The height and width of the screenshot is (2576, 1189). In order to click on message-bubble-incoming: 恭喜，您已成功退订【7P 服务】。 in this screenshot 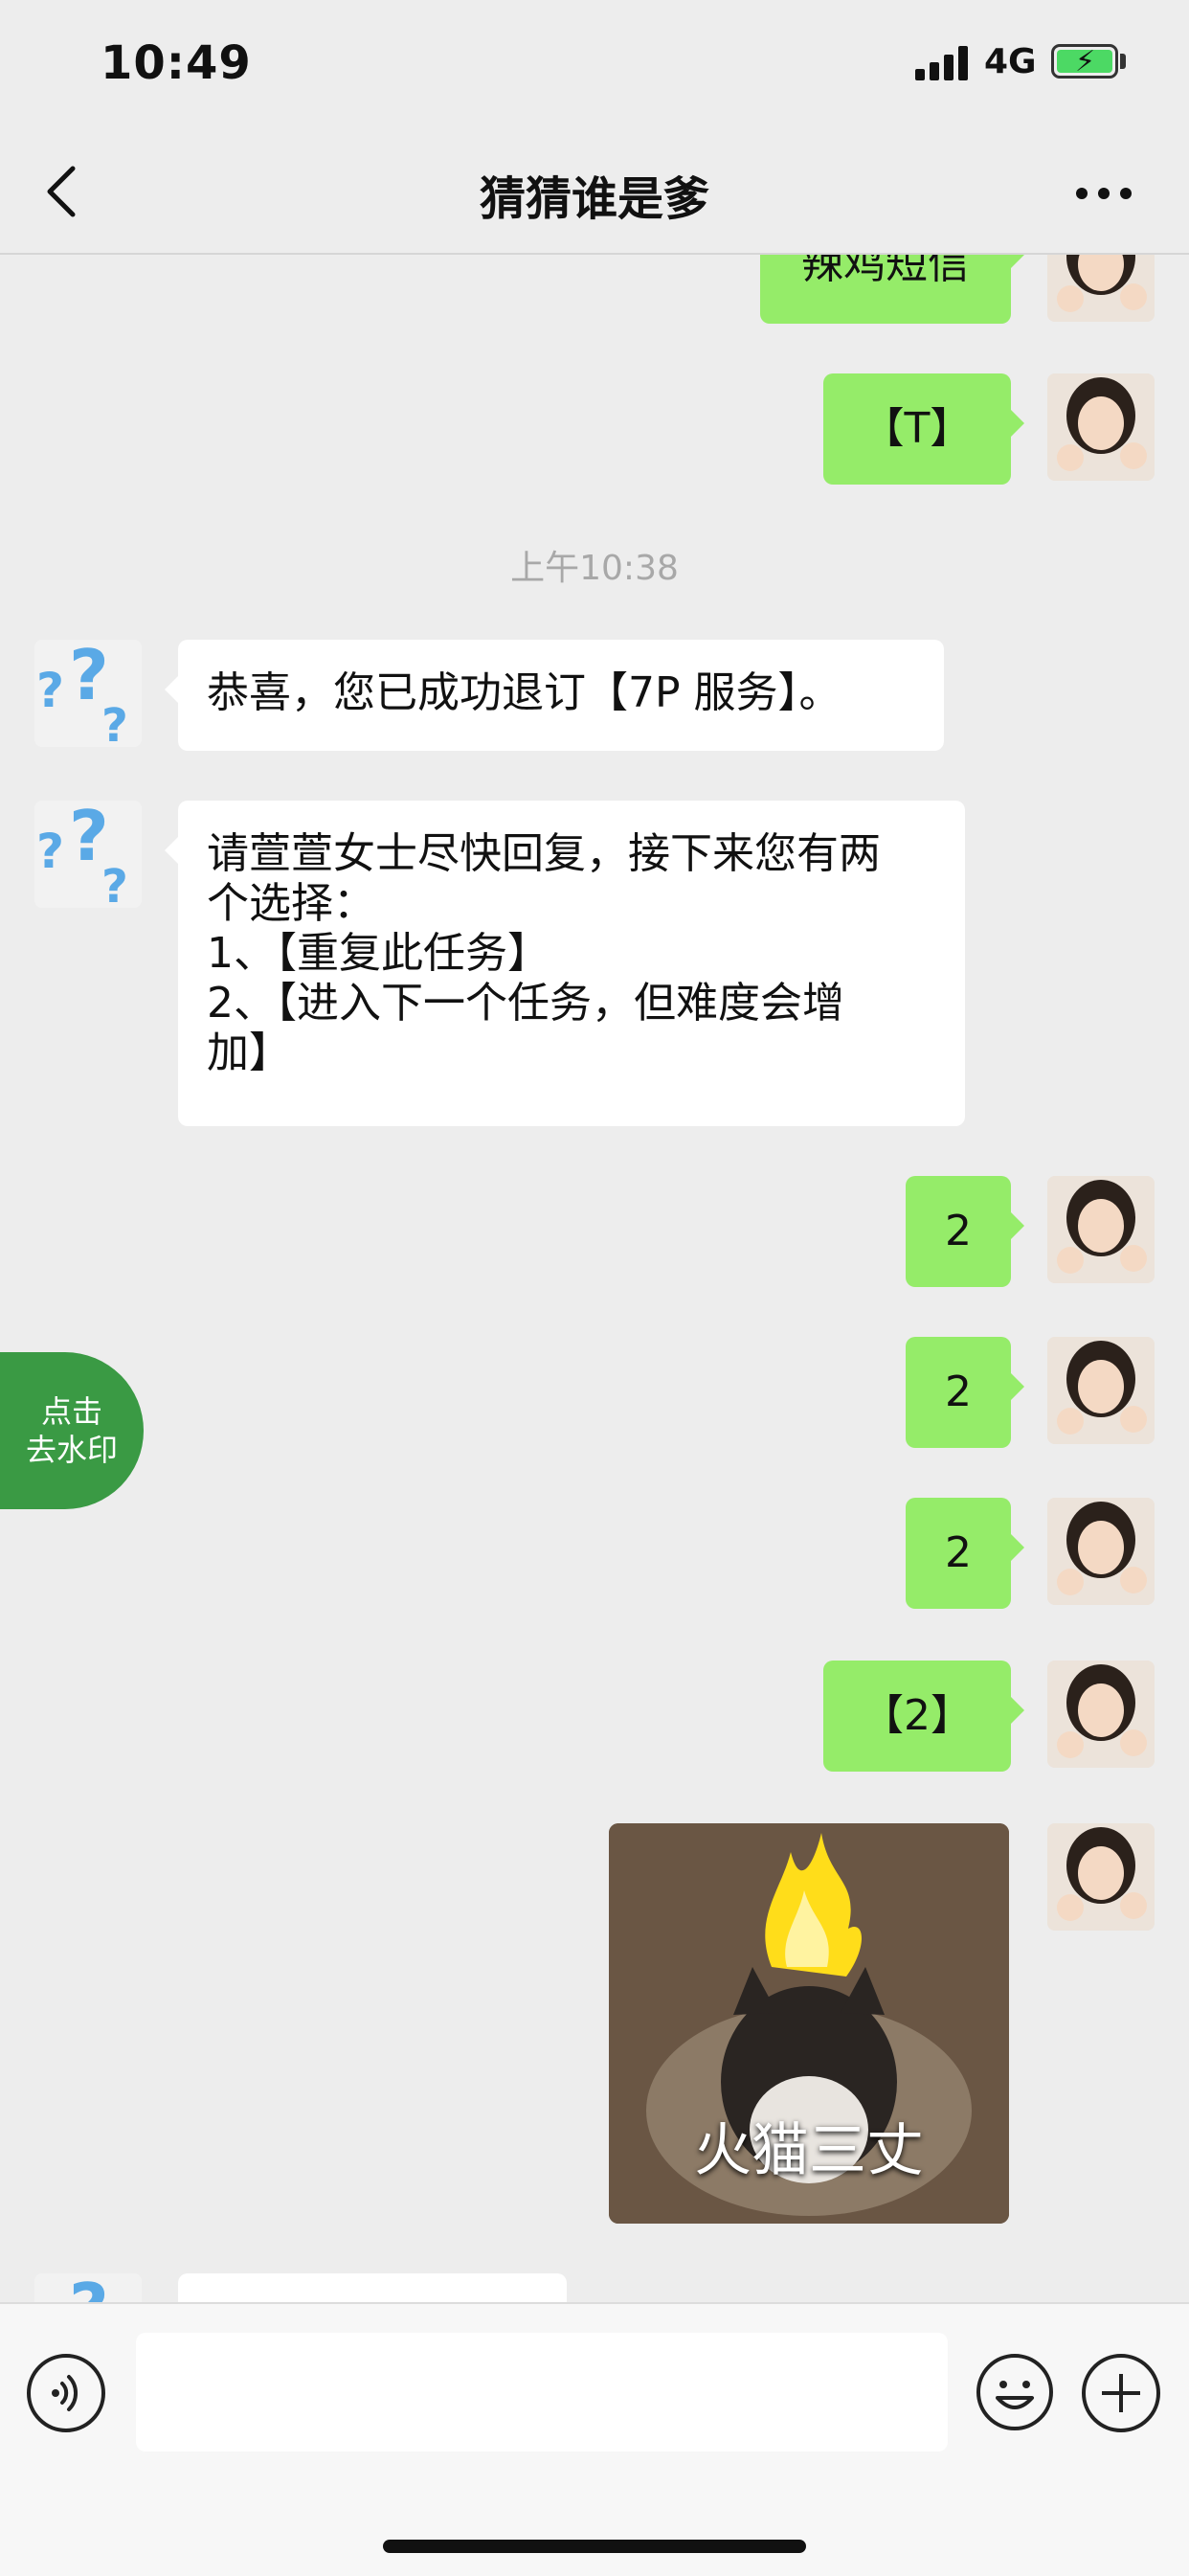, I will do `click(554, 695)`.